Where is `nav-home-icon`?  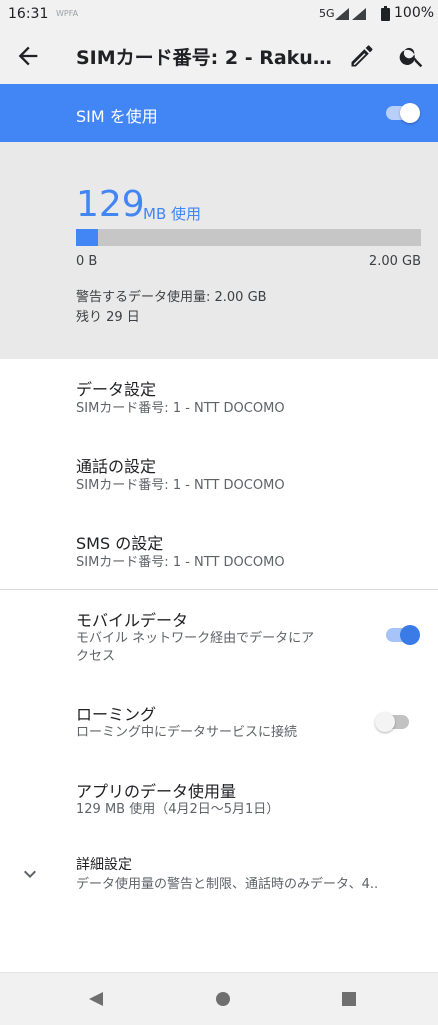
nav-home-icon is located at coordinates (223, 999).